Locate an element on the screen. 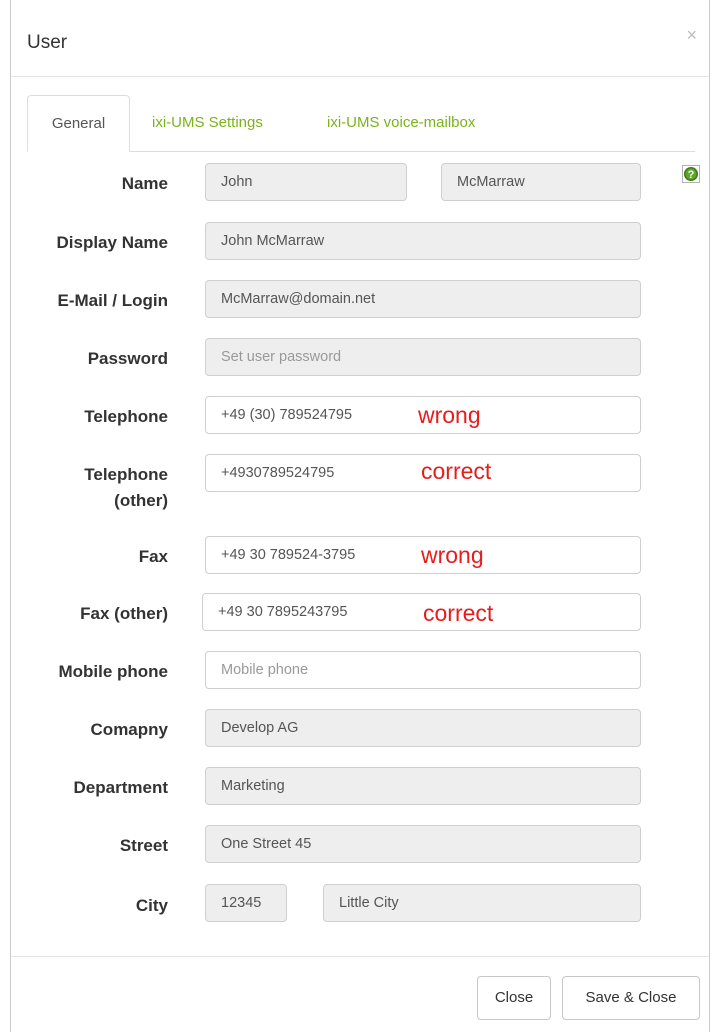 The image size is (712, 1032). telephone-other-annotation: correct is located at coordinates (456, 471).